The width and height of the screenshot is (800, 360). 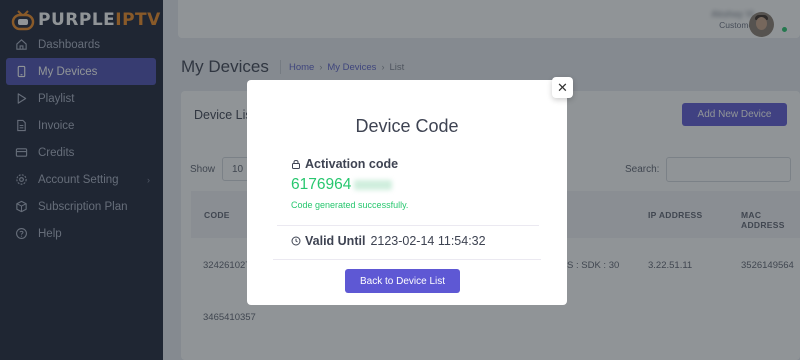 I want to click on clock-icon, so click(x=296, y=241).